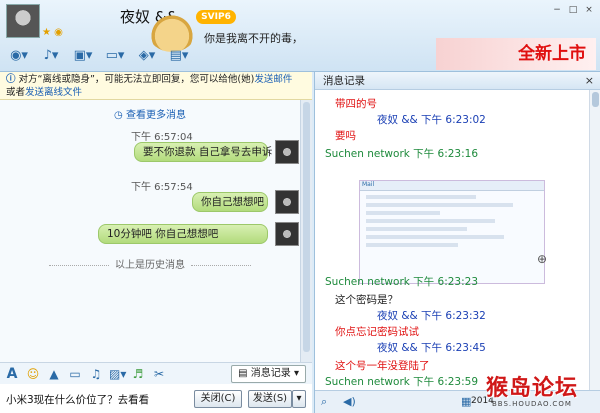  What do you see at coordinates (349, 401) in the screenshot?
I see `speaker-icon: ◀)` at bounding box center [349, 401].